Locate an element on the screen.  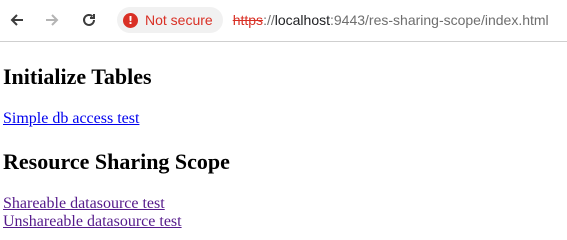
arrow-right-icon is located at coordinates (52, 20).